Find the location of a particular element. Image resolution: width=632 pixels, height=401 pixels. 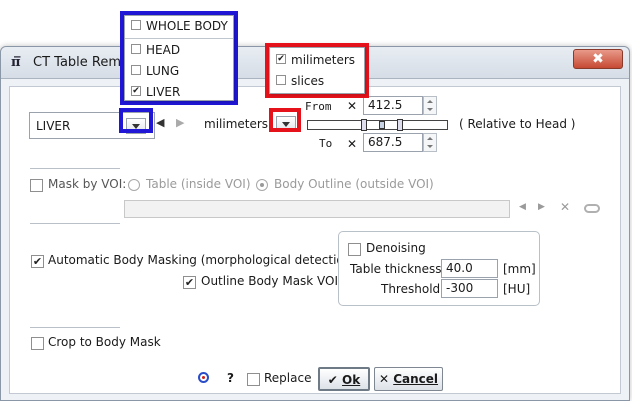

outline-body-mask-label: Outline Body Mask VOI is located at coordinates (270, 281).